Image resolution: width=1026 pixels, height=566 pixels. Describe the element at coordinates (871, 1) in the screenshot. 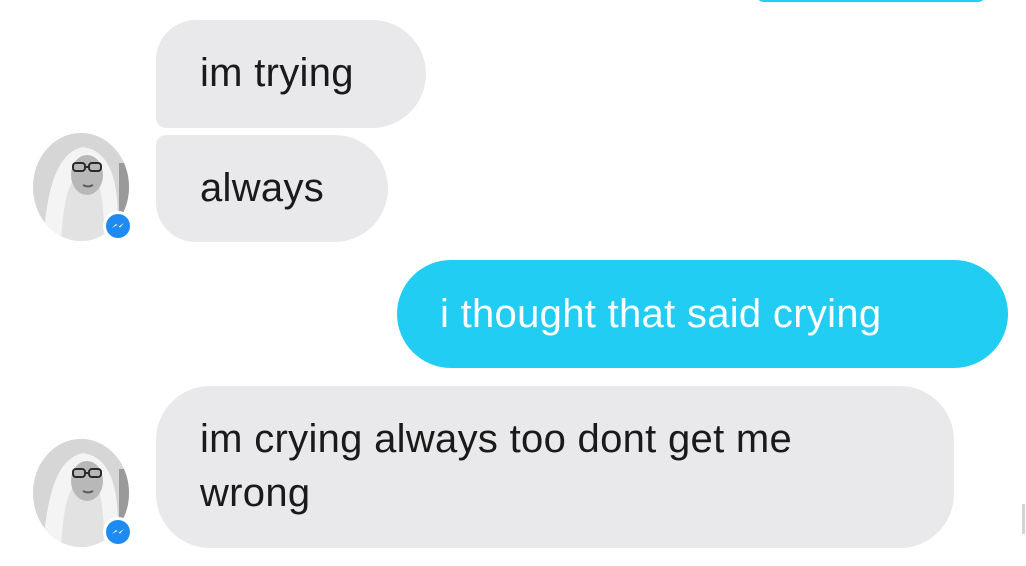

I see `previous-outgoing-bubble-edge` at that location.